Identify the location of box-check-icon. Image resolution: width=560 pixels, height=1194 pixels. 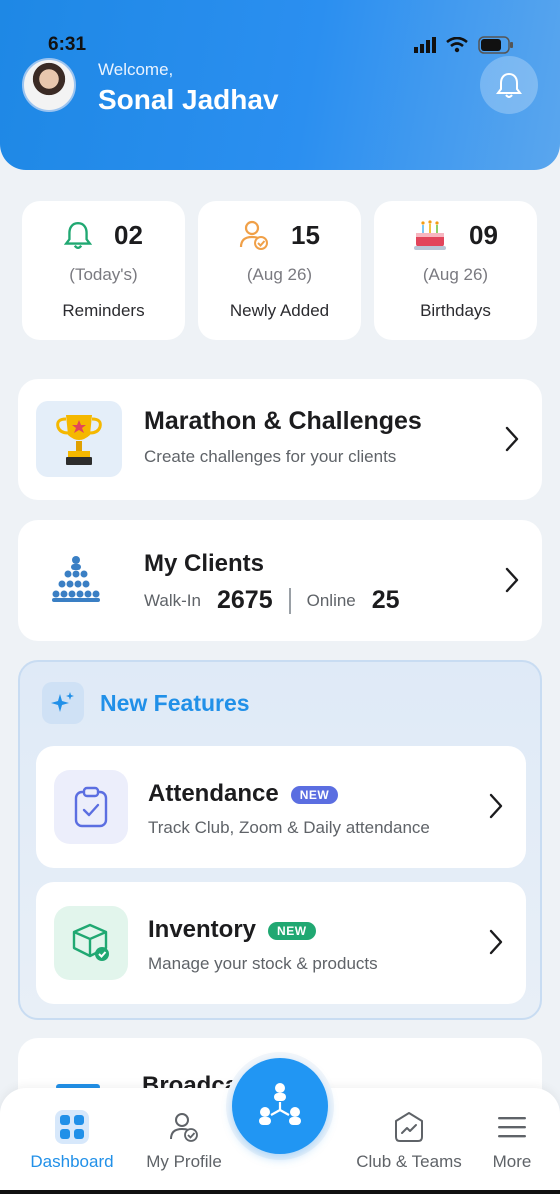
(90, 942).